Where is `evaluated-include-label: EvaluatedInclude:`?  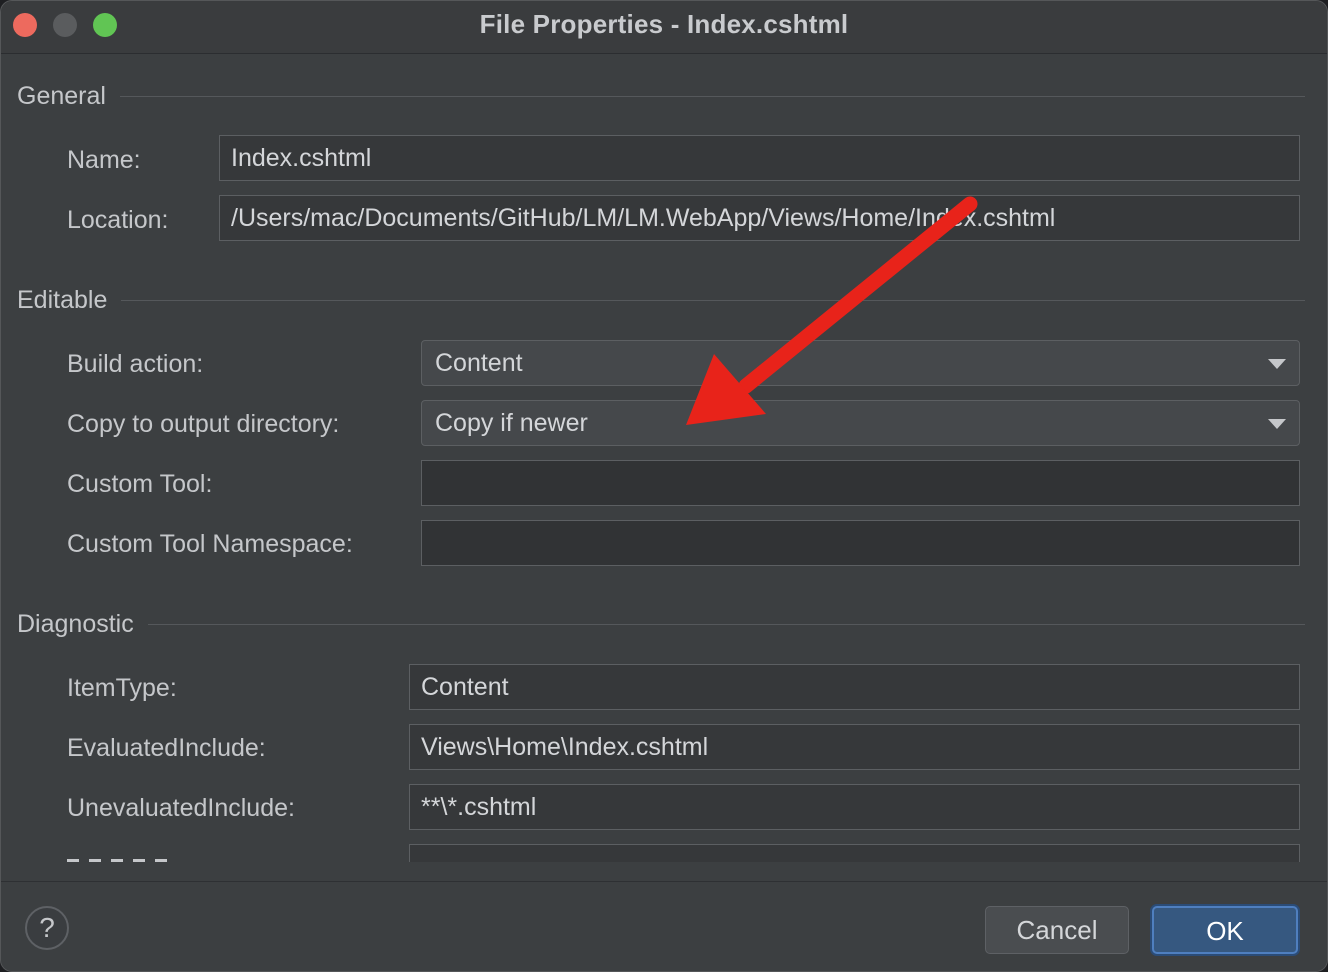 evaluated-include-label: EvaluatedInclude: is located at coordinates (166, 748).